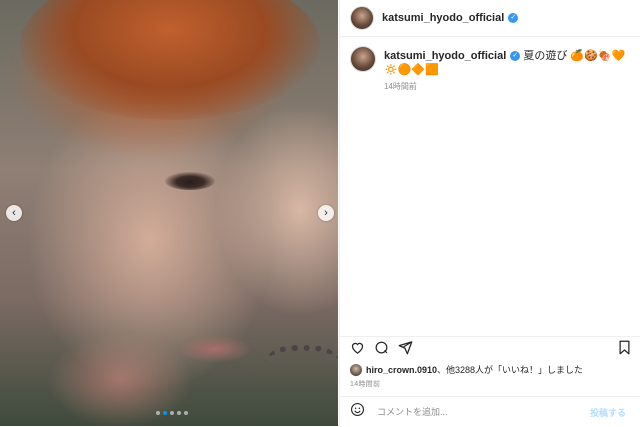 Image resolution: width=640 pixels, height=427 pixels. What do you see at coordinates (608, 412) in the screenshot?
I see `post-comment-button: 投稿する` at bounding box center [608, 412].